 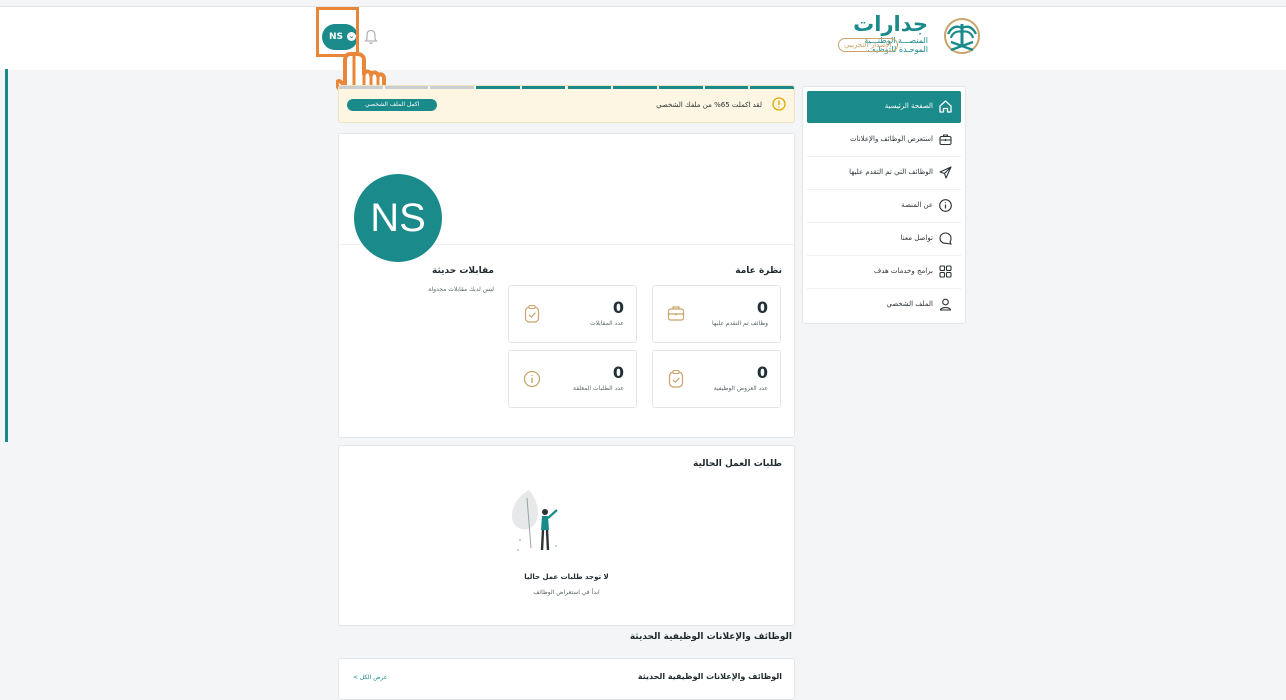 I want to click on palm-emblem-icon, so click(x=962, y=36).